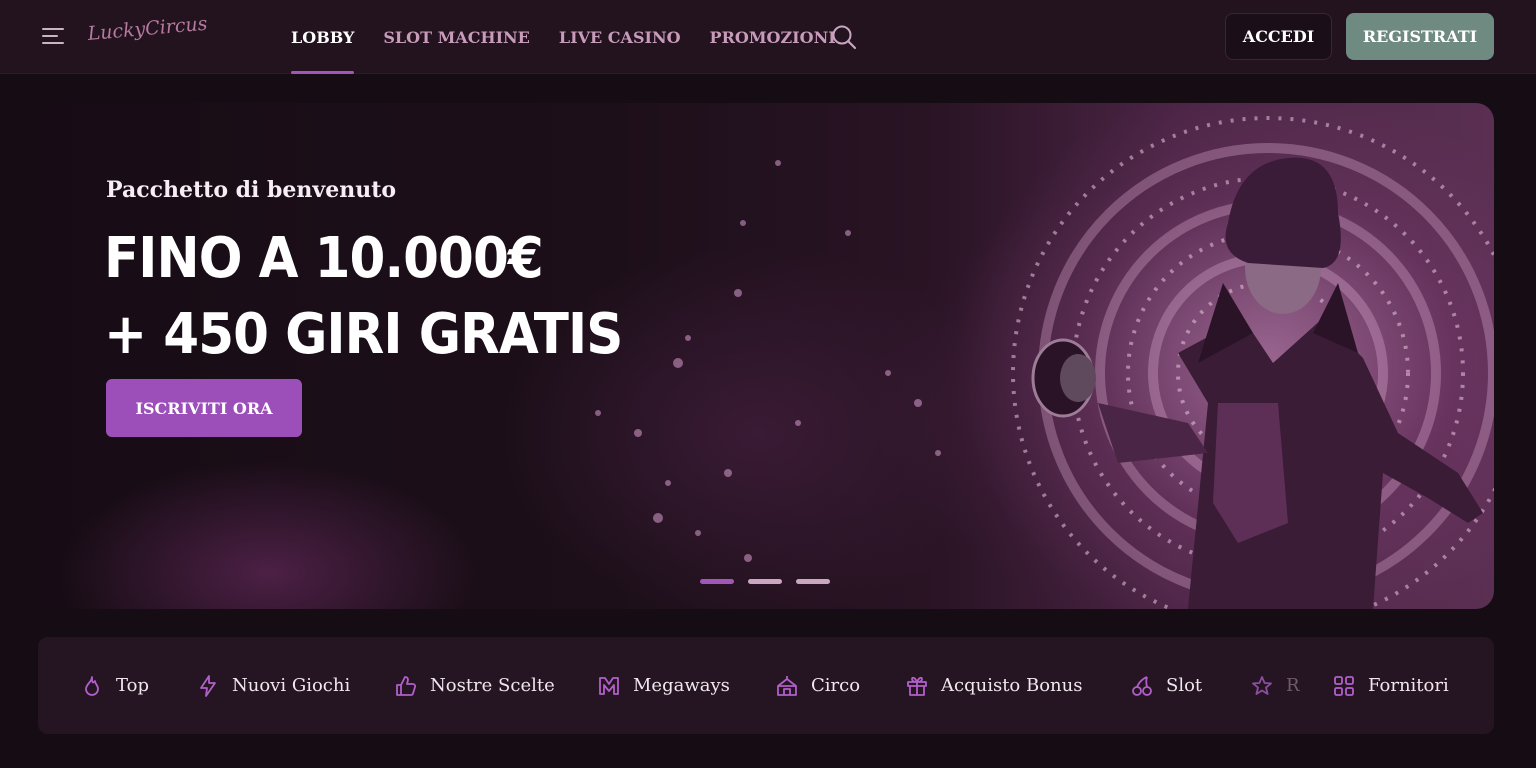  Describe the element at coordinates (1408, 685) in the screenshot. I see `category-label: Fornitori` at that location.